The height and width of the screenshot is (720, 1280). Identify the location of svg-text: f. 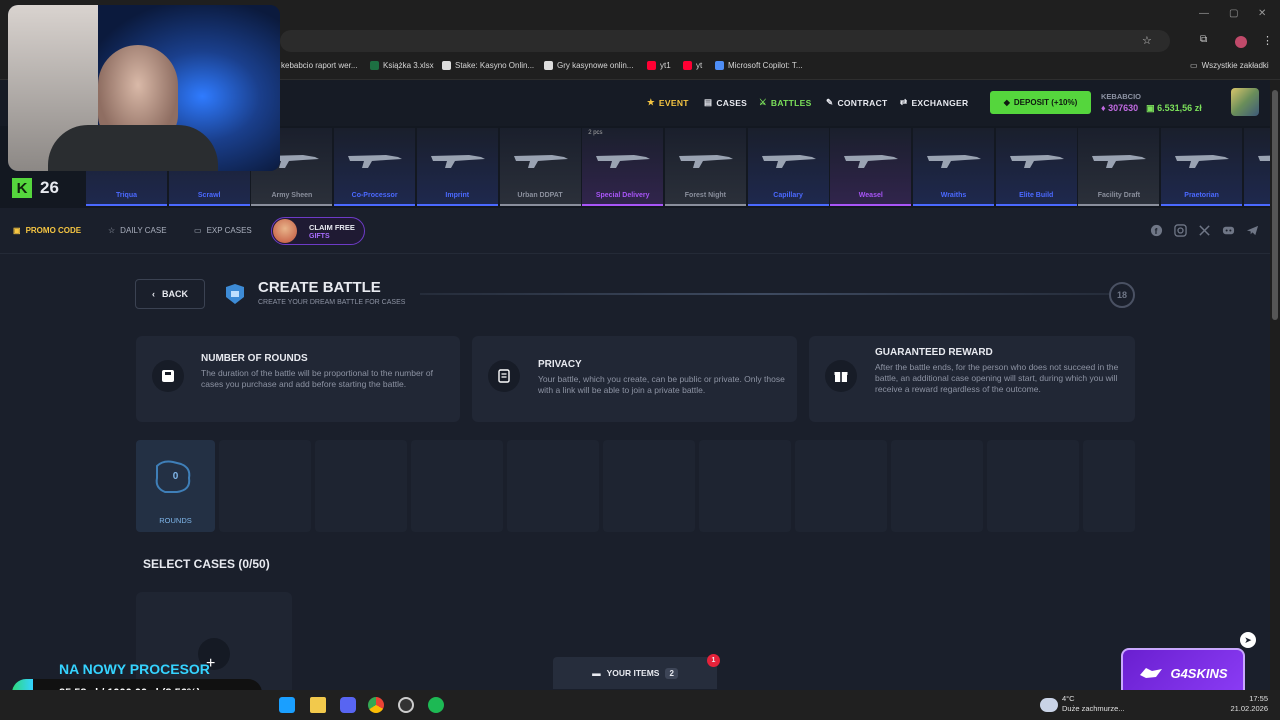
(1156, 231).